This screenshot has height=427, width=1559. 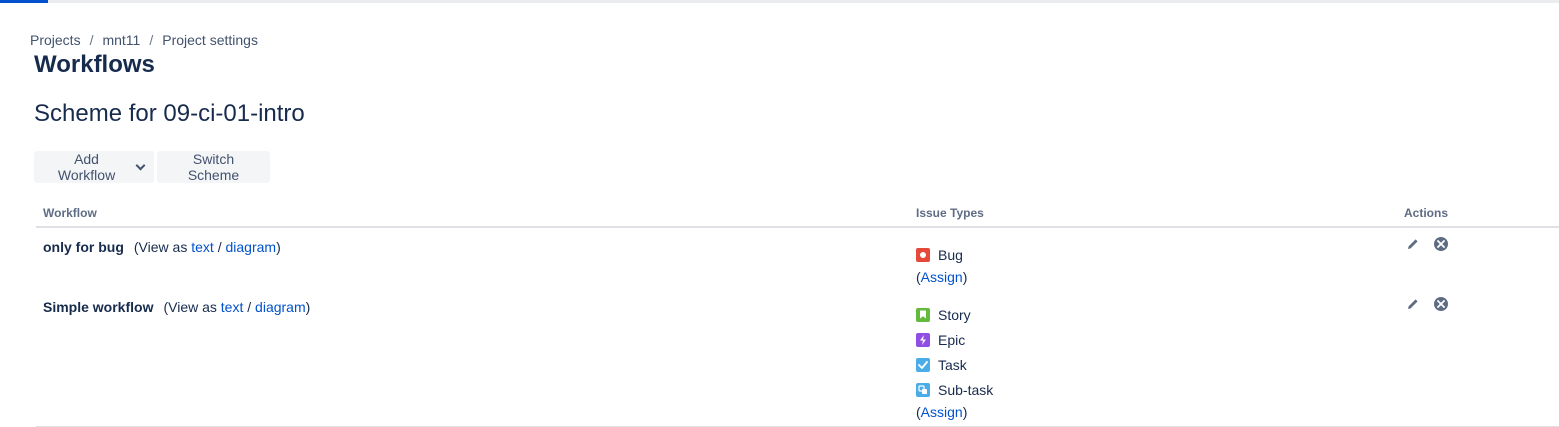 What do you see at coordinates (140, 165) in the screenshot?
I see `chevron-down-icon` at bounding box center [140, 165].